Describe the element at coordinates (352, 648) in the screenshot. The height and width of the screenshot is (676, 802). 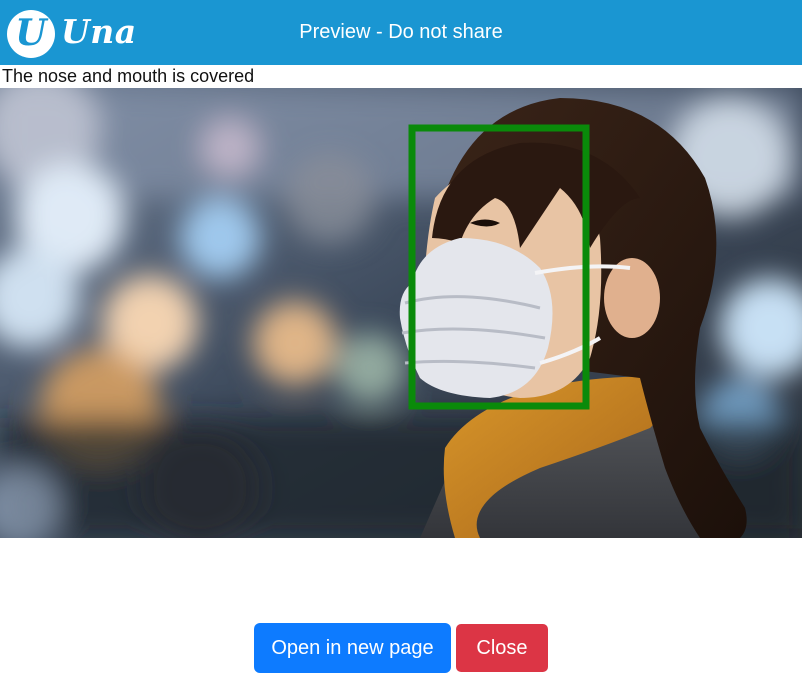
I see `open-in-new-page-button: Open in new page` at that location.